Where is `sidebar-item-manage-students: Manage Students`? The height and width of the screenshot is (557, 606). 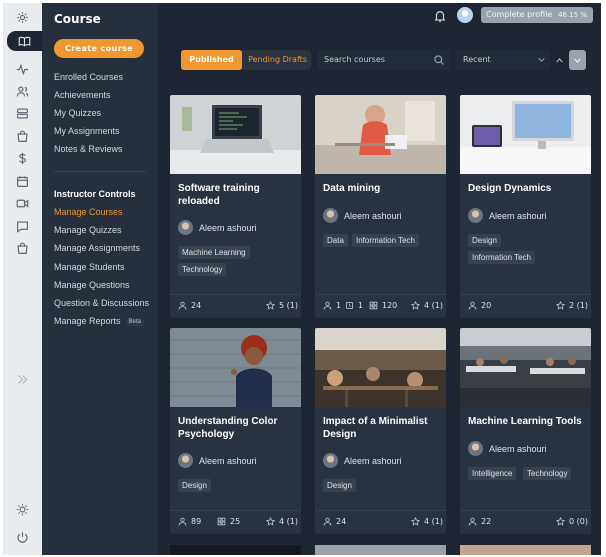
sidebar-item-manage-students: Manage Students is located at coordinates (89, 267).